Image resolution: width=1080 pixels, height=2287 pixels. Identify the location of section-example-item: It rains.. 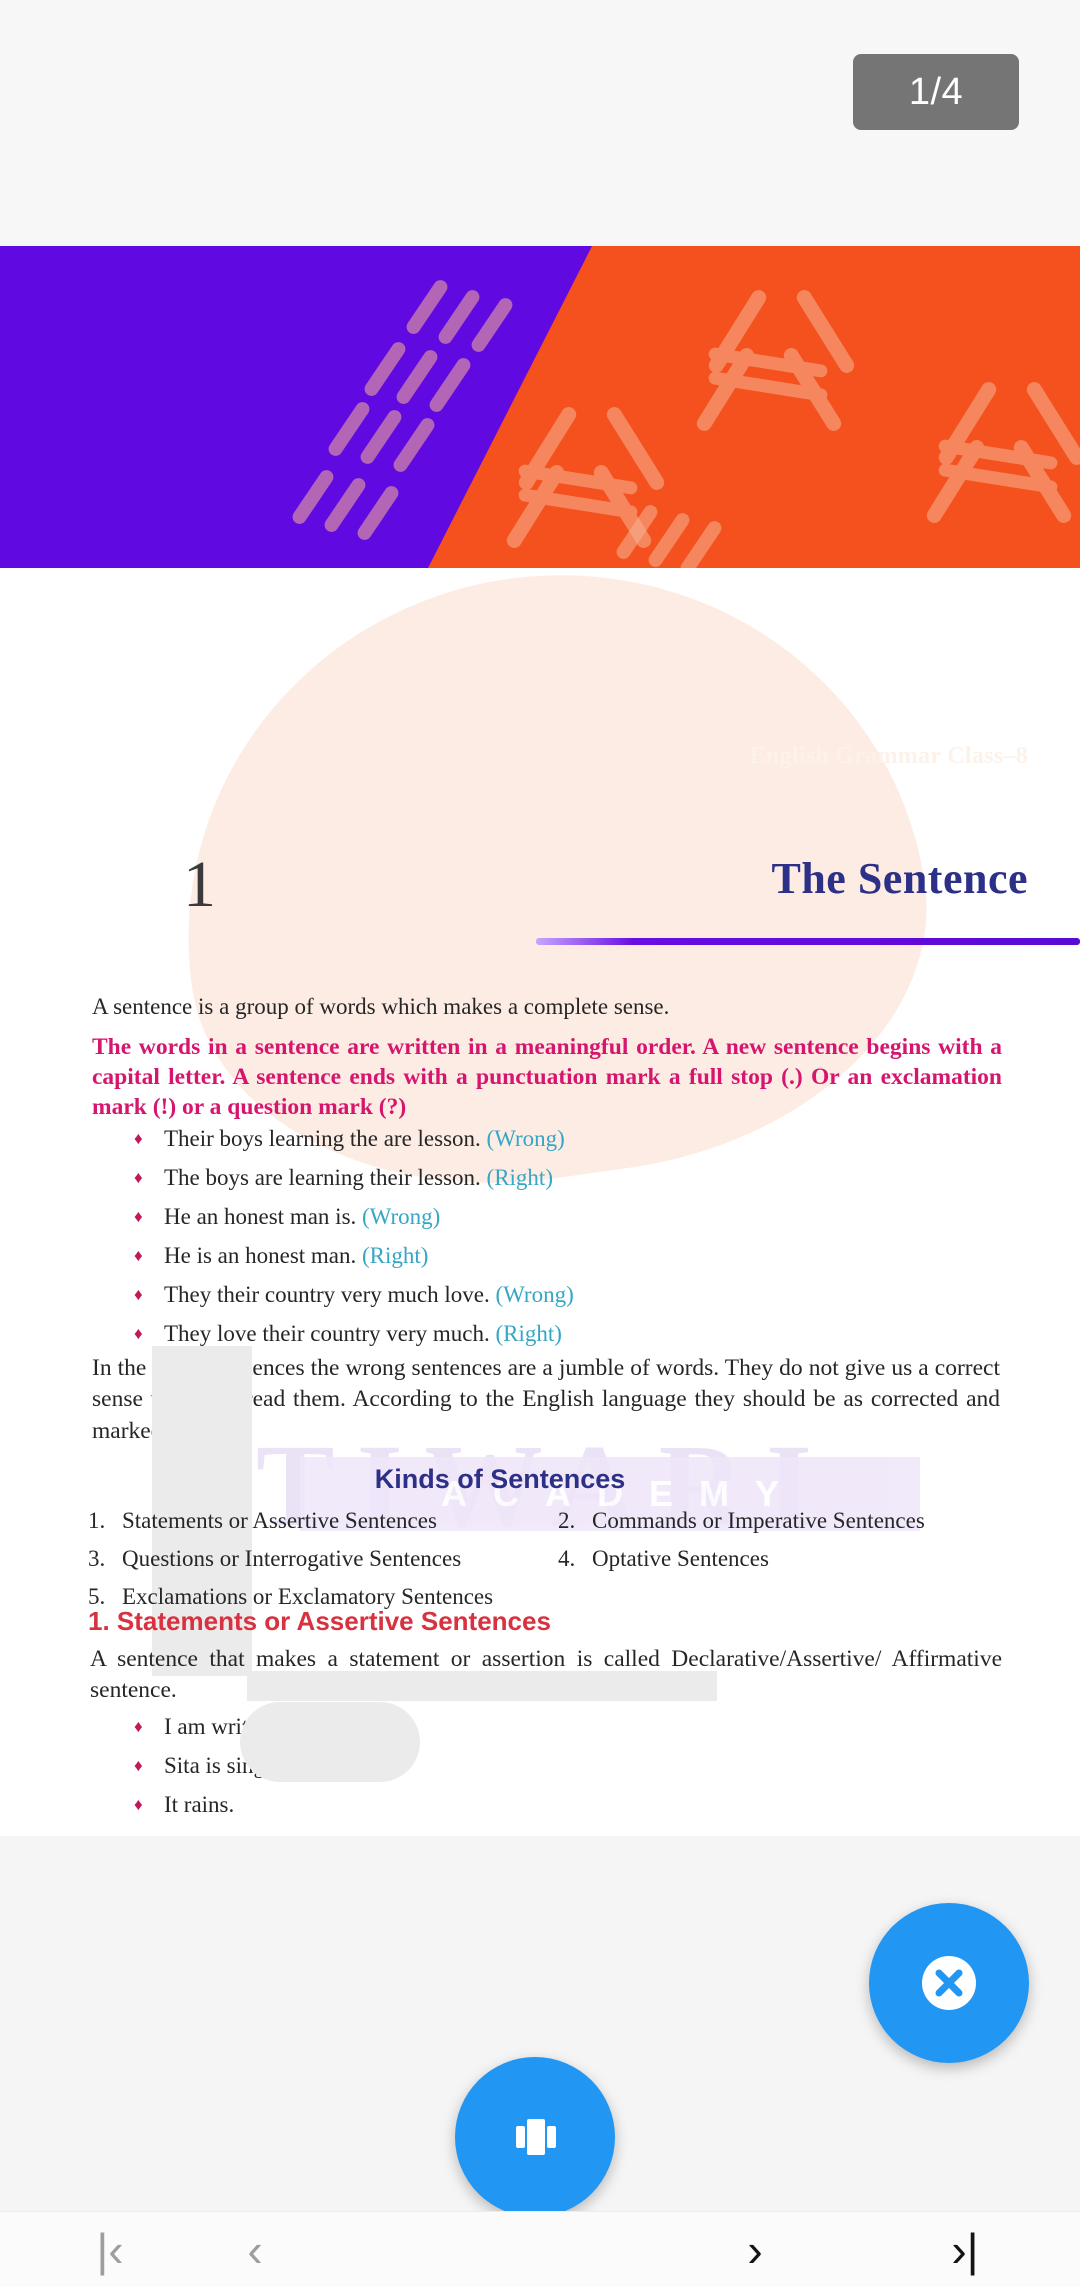
(246, 1805).